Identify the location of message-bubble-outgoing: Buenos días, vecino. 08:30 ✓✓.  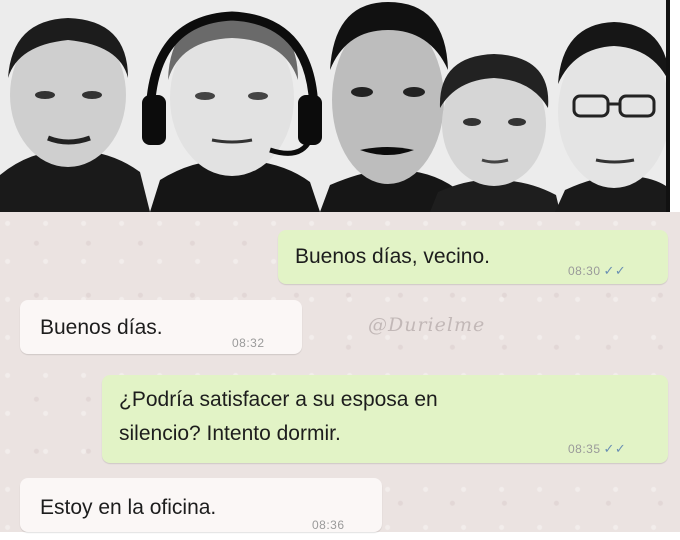
(473, 257).